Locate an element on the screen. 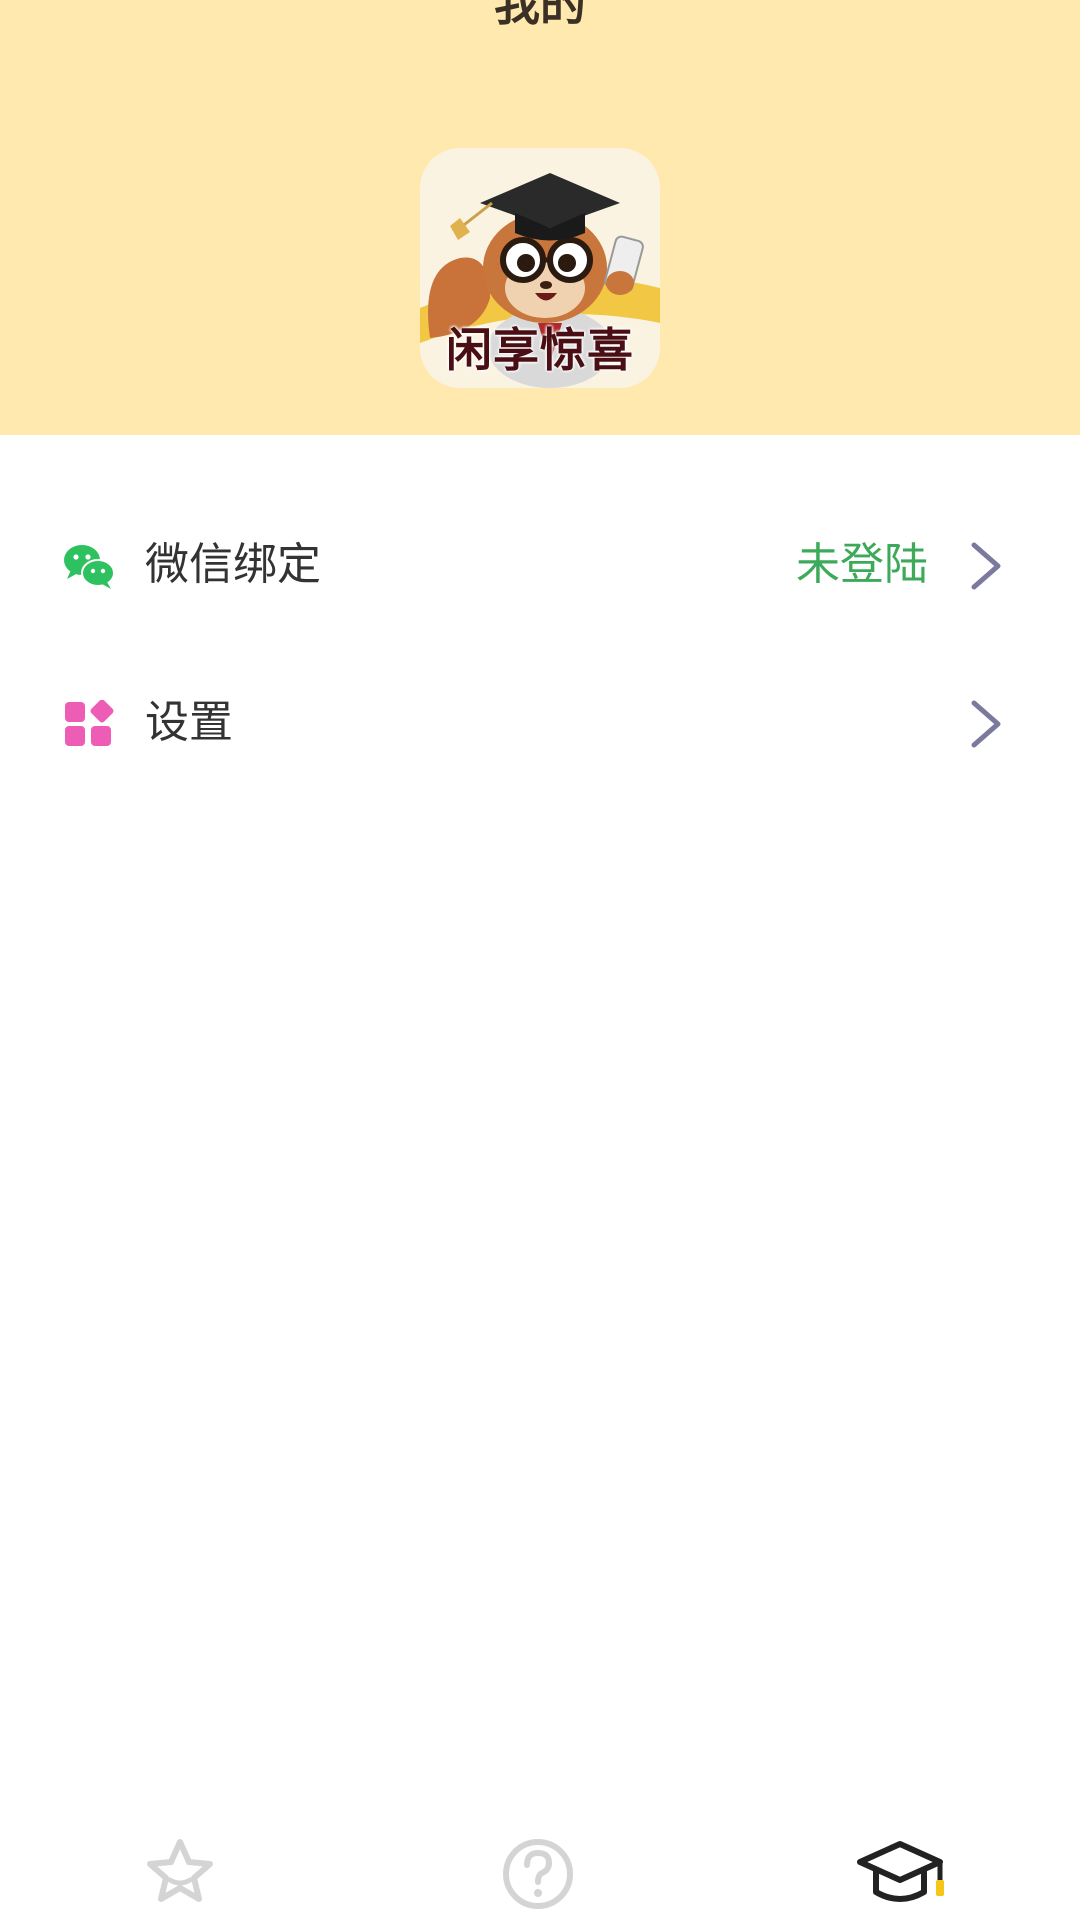 The image size is (1080, 1920). menu-label-settings: 设置 is located at coordinates (189, 722).